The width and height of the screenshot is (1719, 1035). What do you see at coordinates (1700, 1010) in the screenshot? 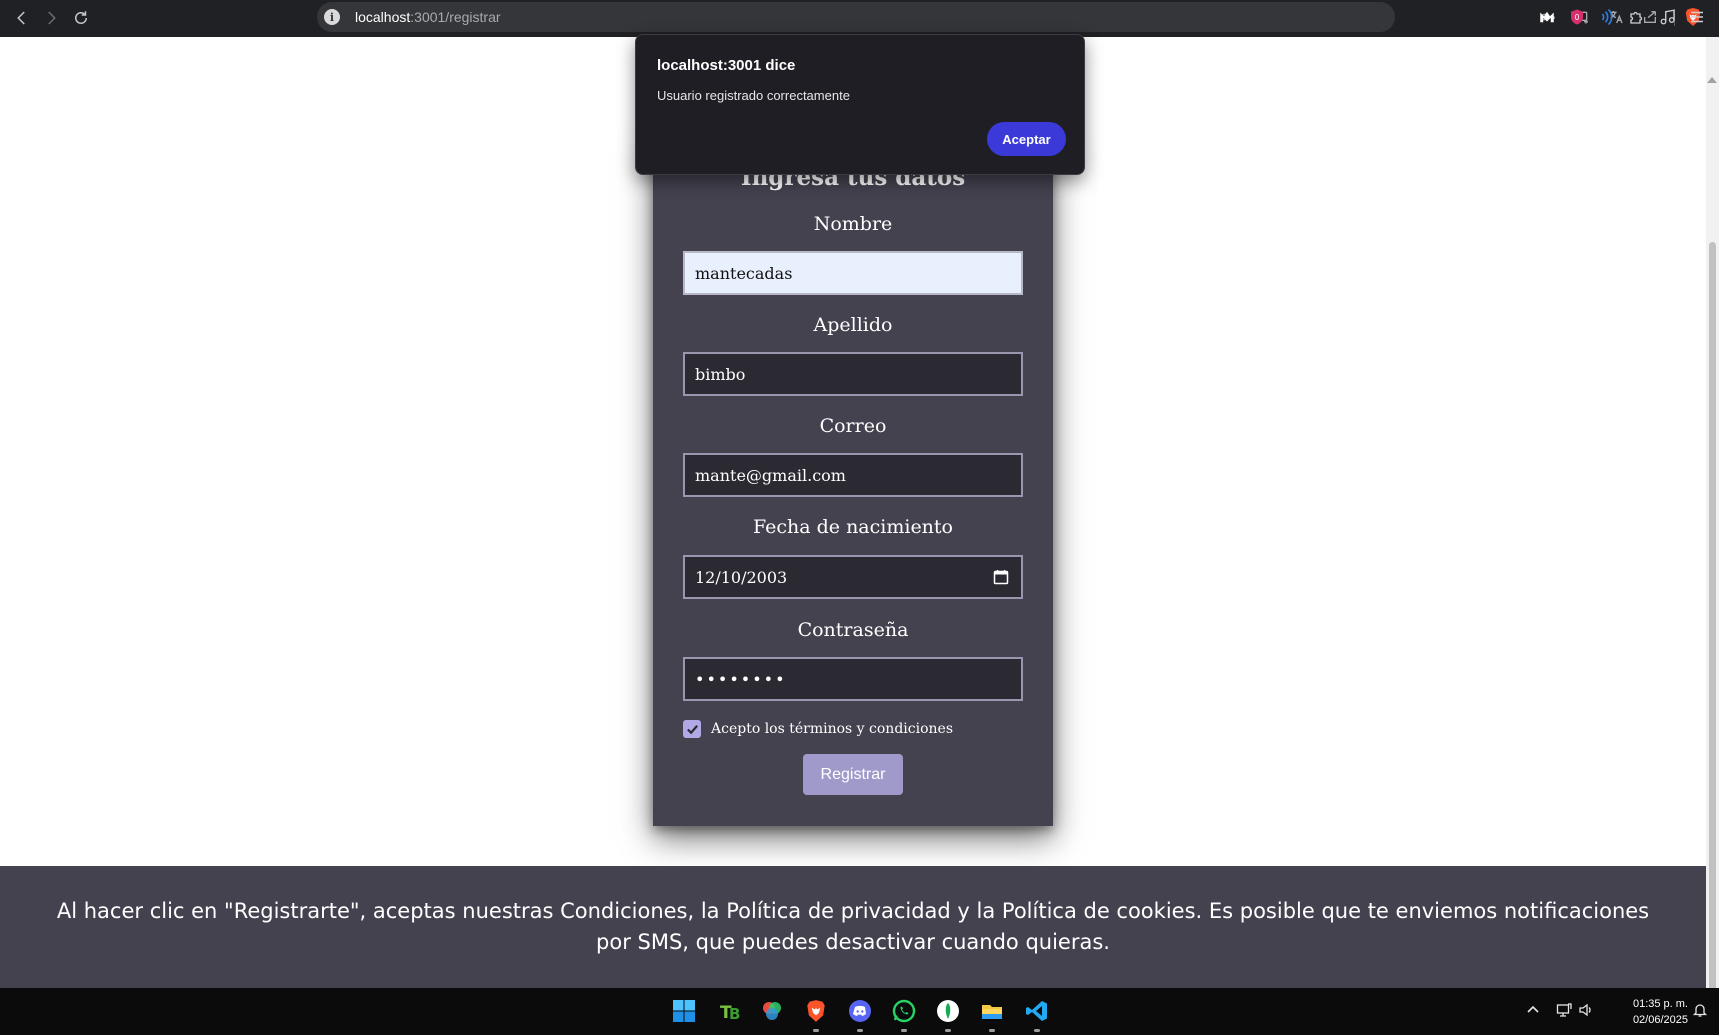
I see `notification-bell-icon` at bounding box center [1700, 1010].